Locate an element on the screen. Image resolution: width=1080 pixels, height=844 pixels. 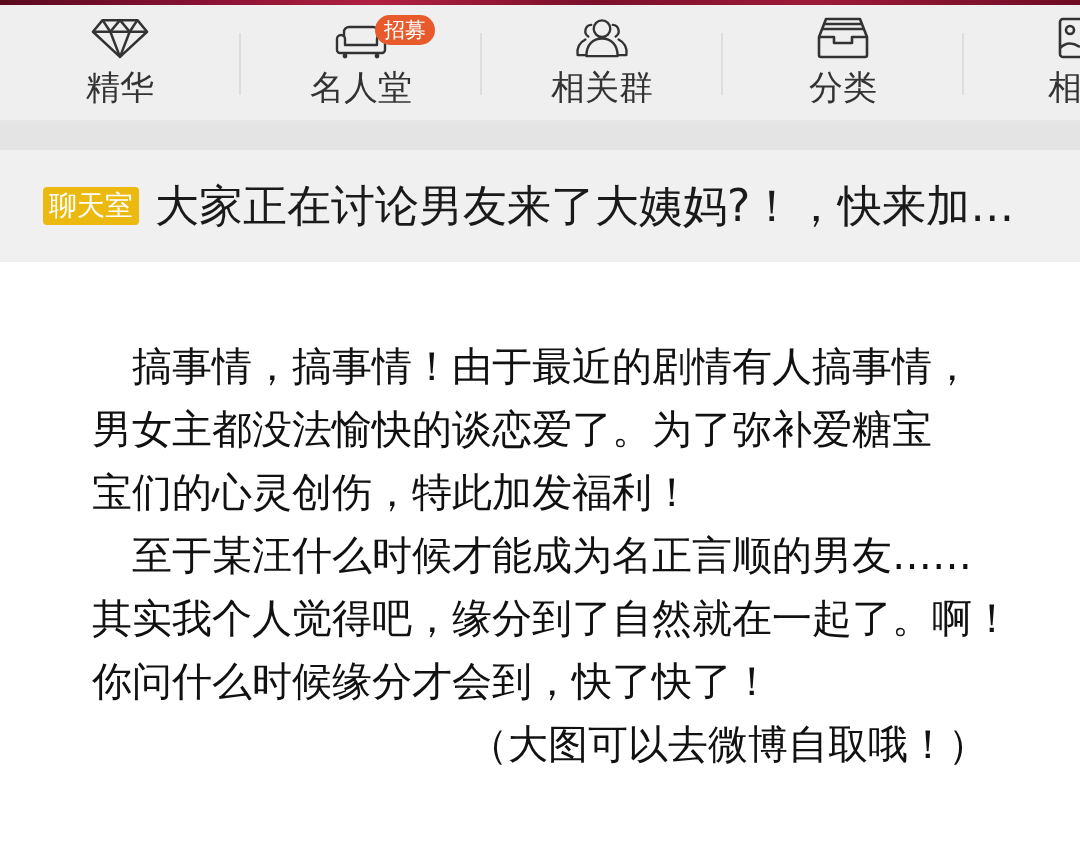
people-icon is located at coordinates (601, 38).